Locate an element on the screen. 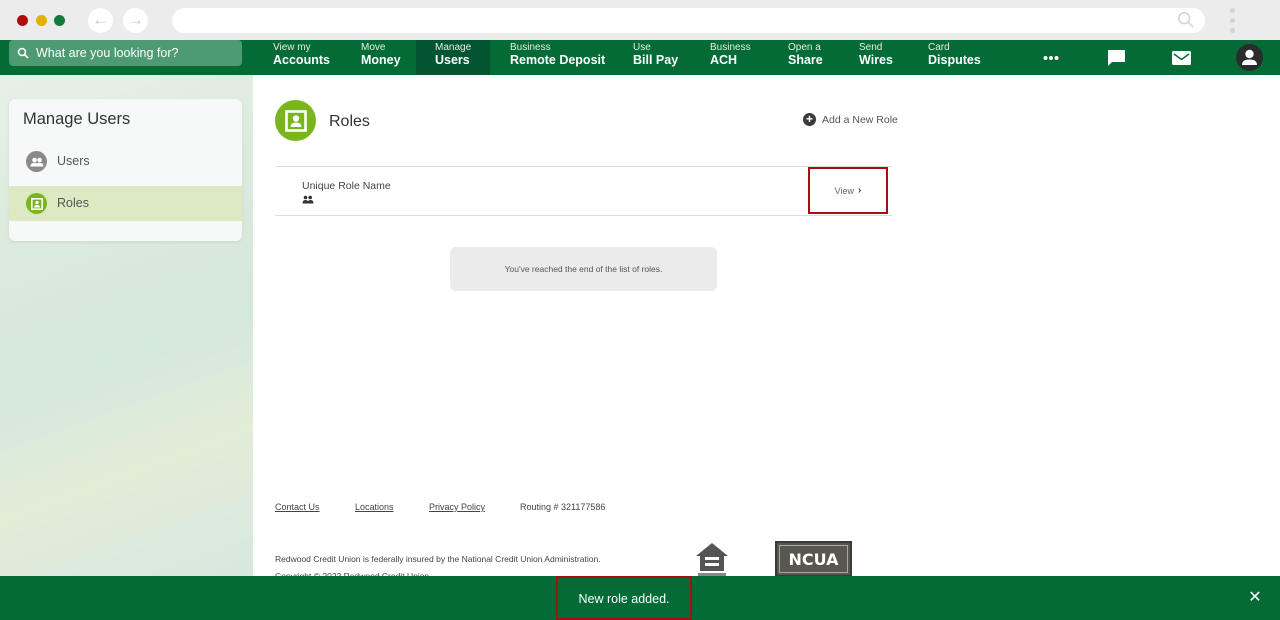 Image resolution: width=1280 pixels, height=620 pixels. window-close-dot is located at coordinates (22, 20).